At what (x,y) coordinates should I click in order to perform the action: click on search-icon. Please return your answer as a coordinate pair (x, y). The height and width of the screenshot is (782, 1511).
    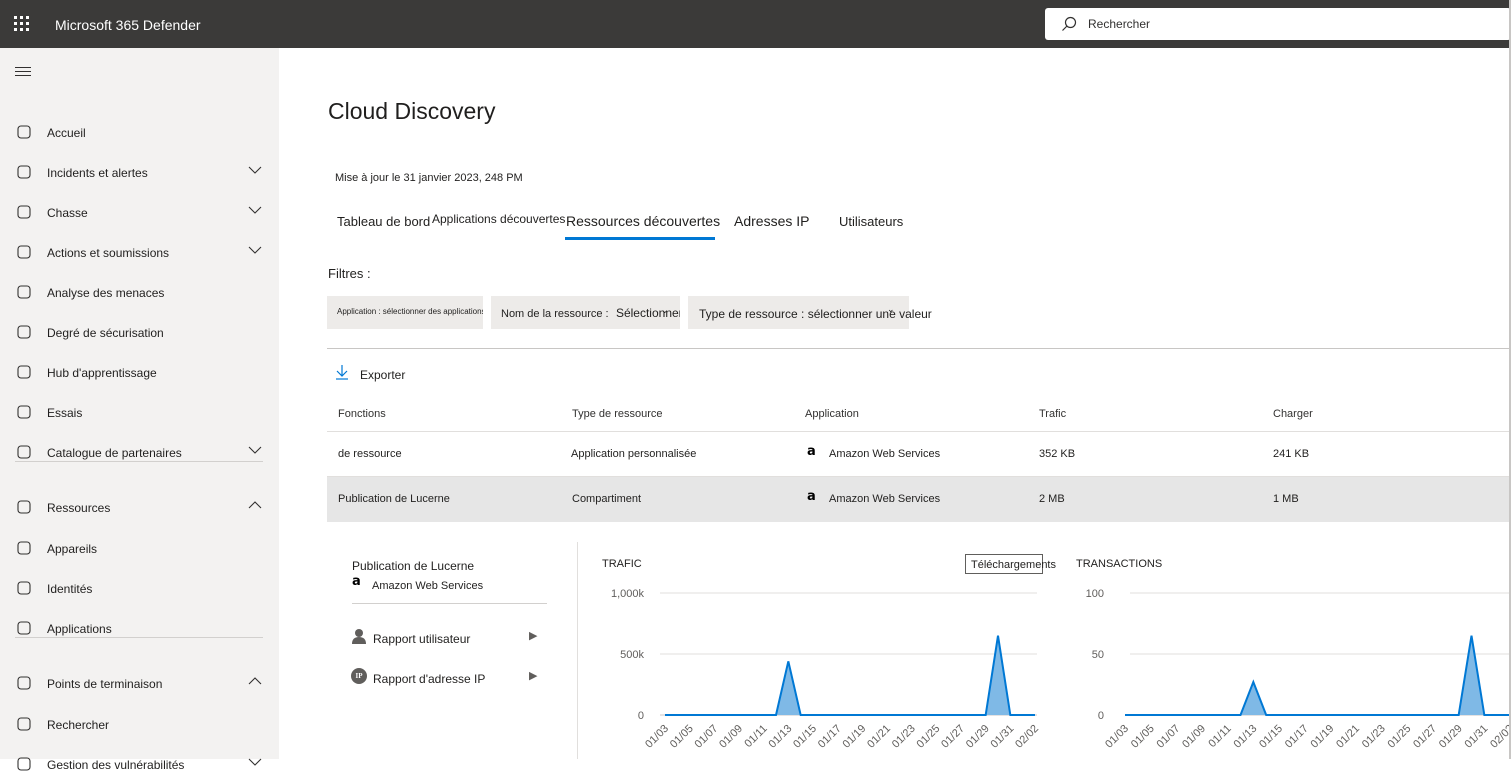
    Looking at the image, I should click on (24, 724).